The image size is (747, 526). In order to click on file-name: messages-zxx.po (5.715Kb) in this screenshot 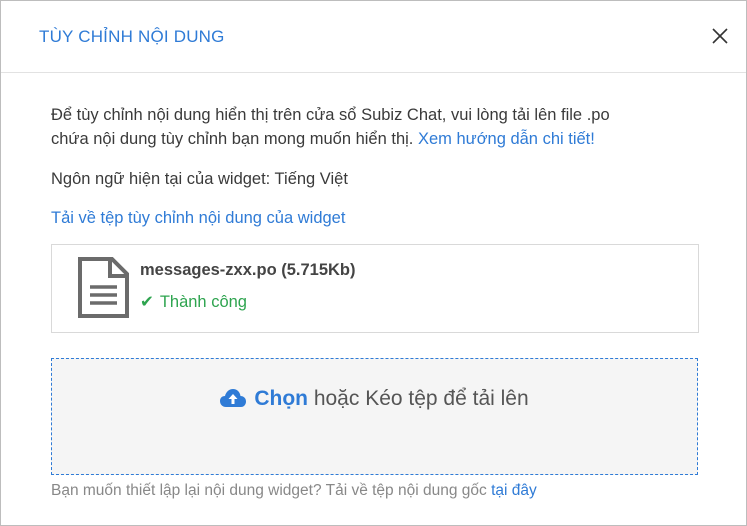, I will do `click(248, 270)`.